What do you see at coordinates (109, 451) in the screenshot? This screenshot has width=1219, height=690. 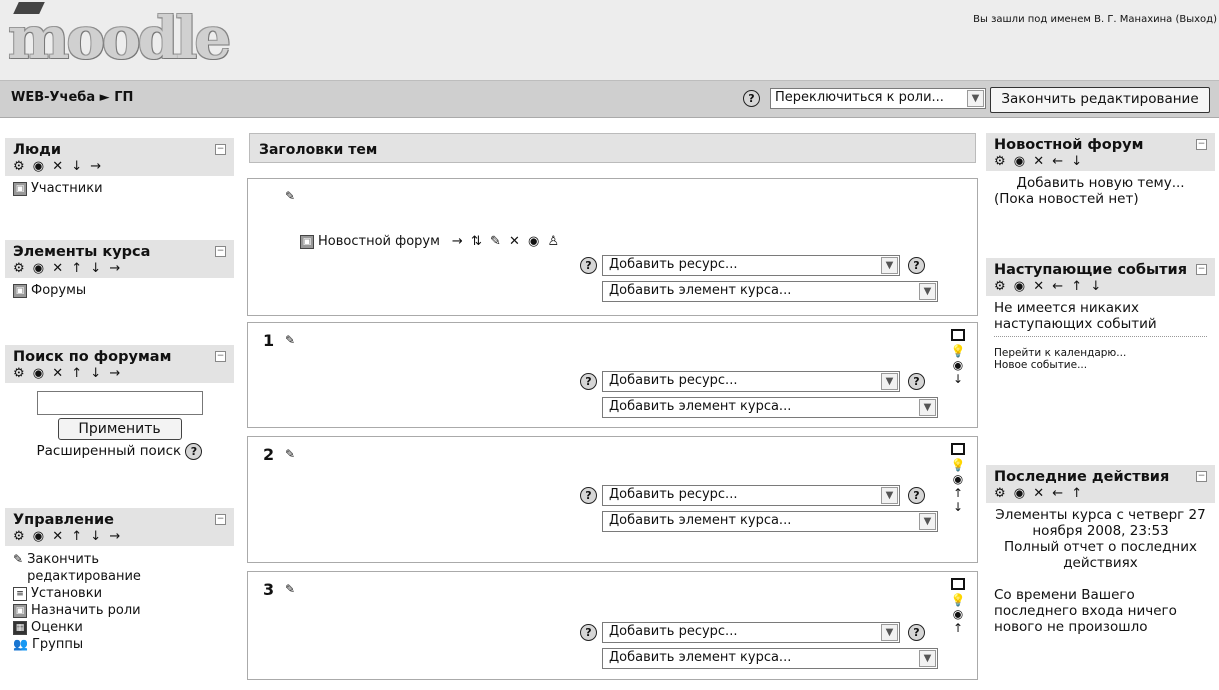 I see `advanced-search-link: Расширенный поиск` at bounding box center [109, 451].